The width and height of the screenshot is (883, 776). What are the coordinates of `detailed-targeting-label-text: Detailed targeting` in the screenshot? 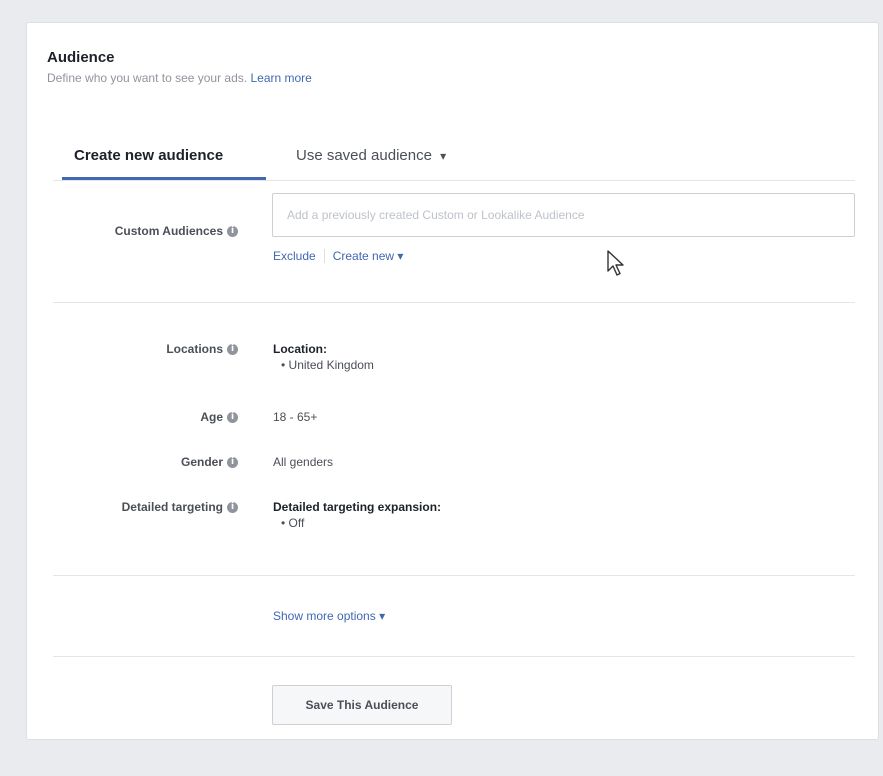 It's located at (172, 507).